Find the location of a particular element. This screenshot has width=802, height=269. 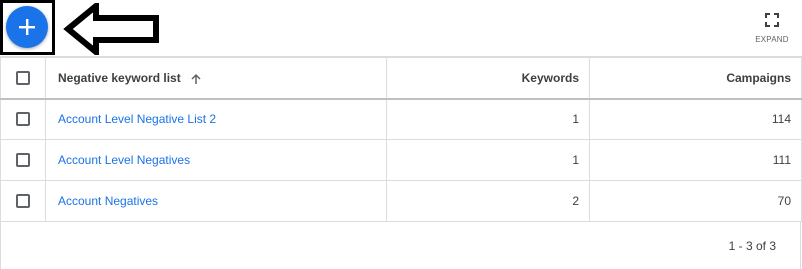

pagination-summary: 1 - 3 of 3 is located at coordinates (752, 246).